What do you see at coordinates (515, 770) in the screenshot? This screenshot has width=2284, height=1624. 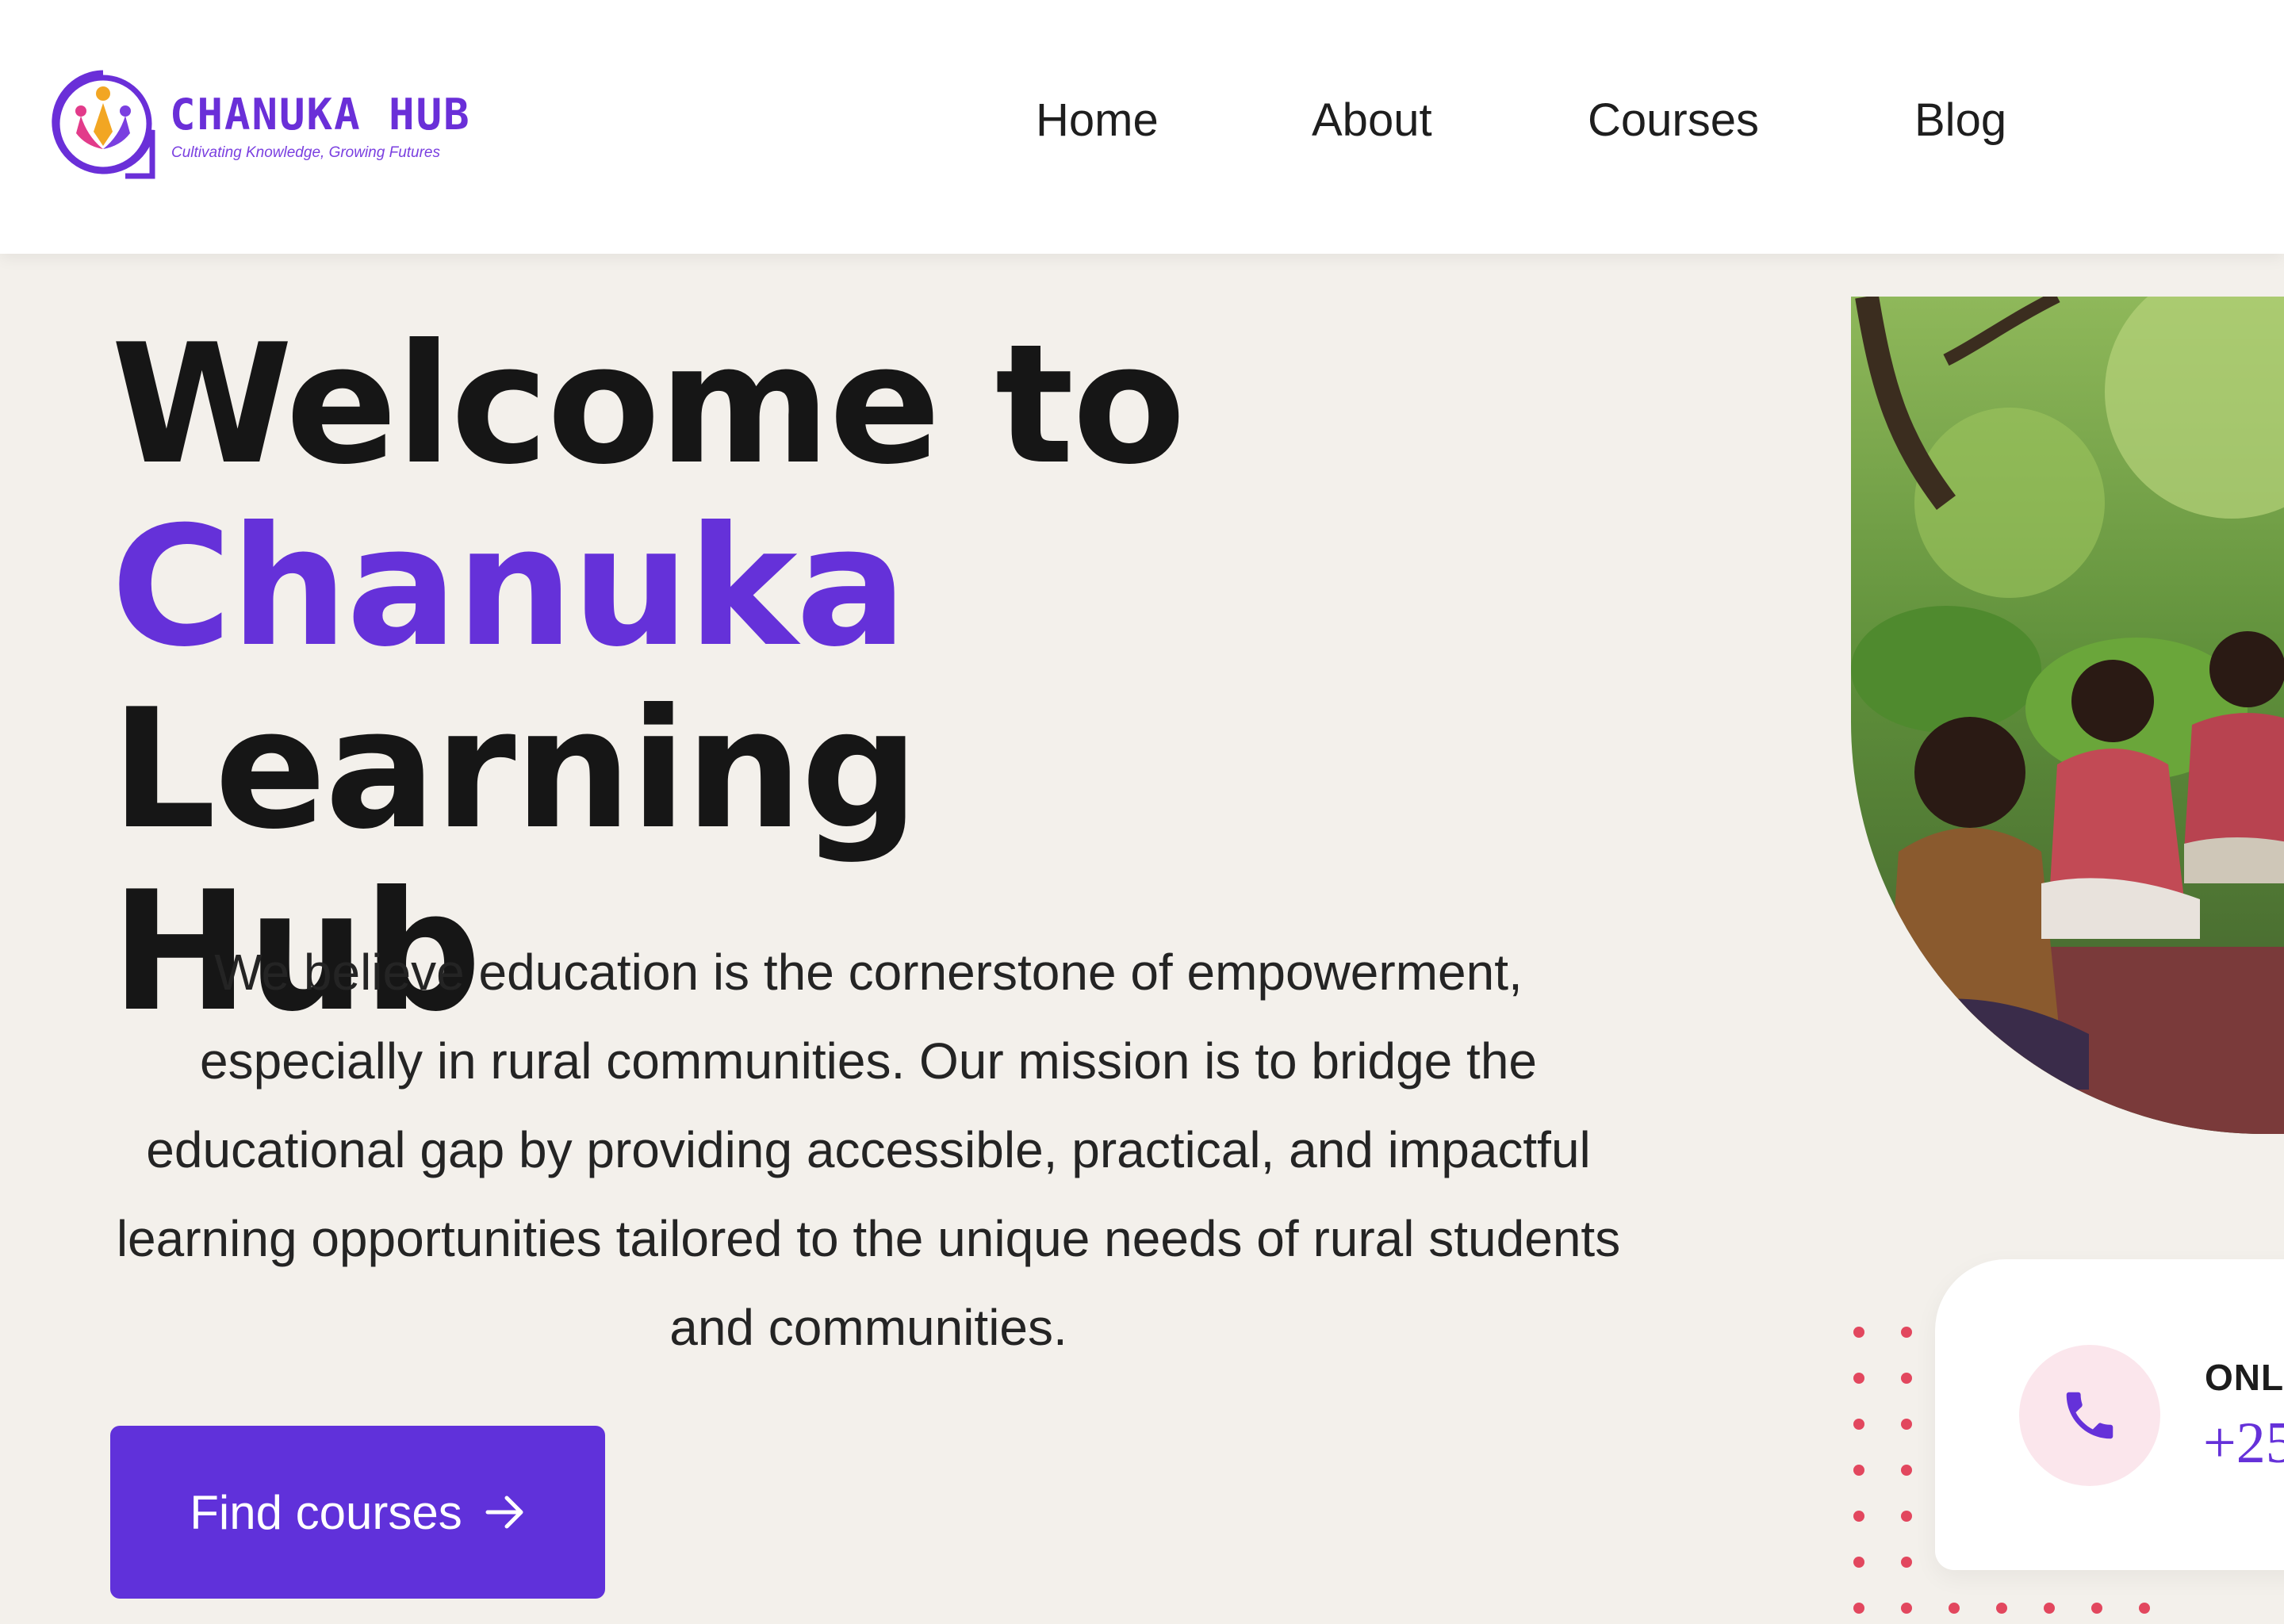 I see `hero-title-line2: Learning` at bounding box center [515, 770].